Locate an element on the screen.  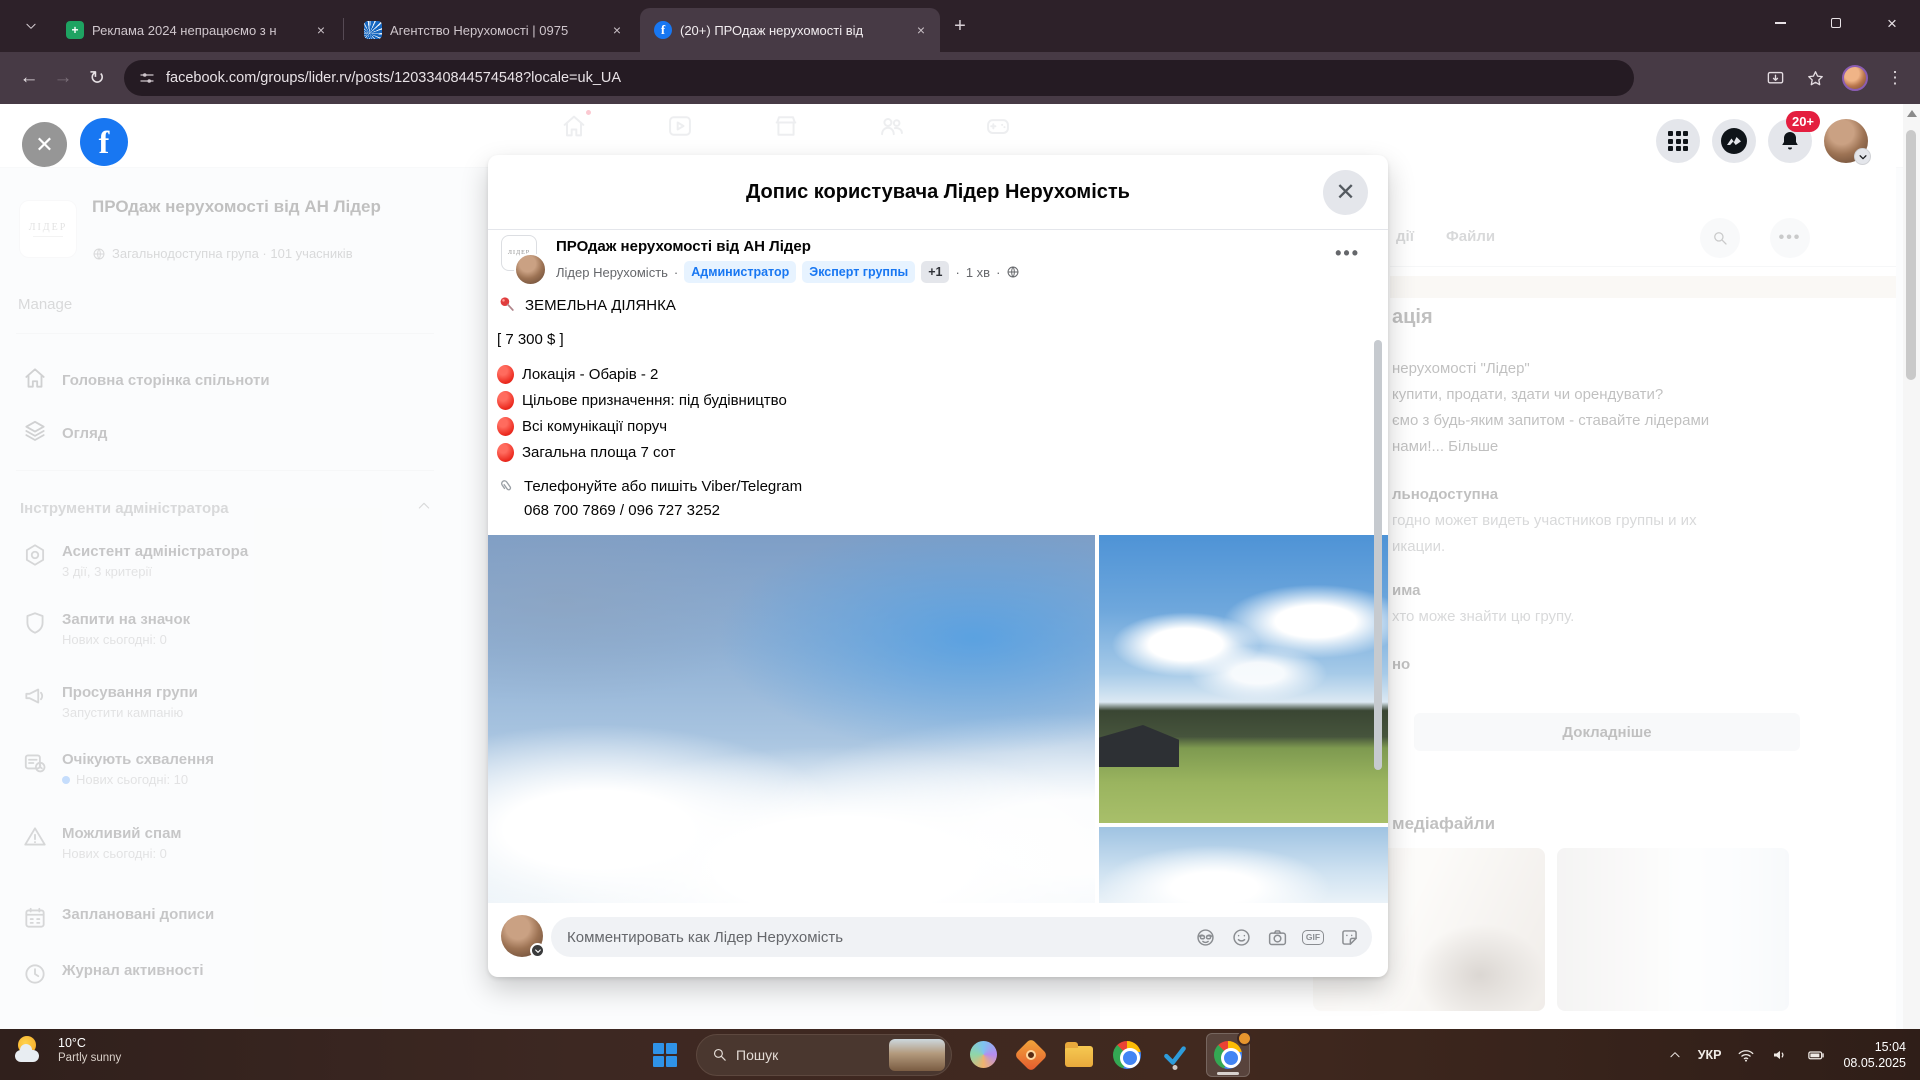
tab-title: Реклама 2024 непрацюємо з н is located at coordinates (184, 30).